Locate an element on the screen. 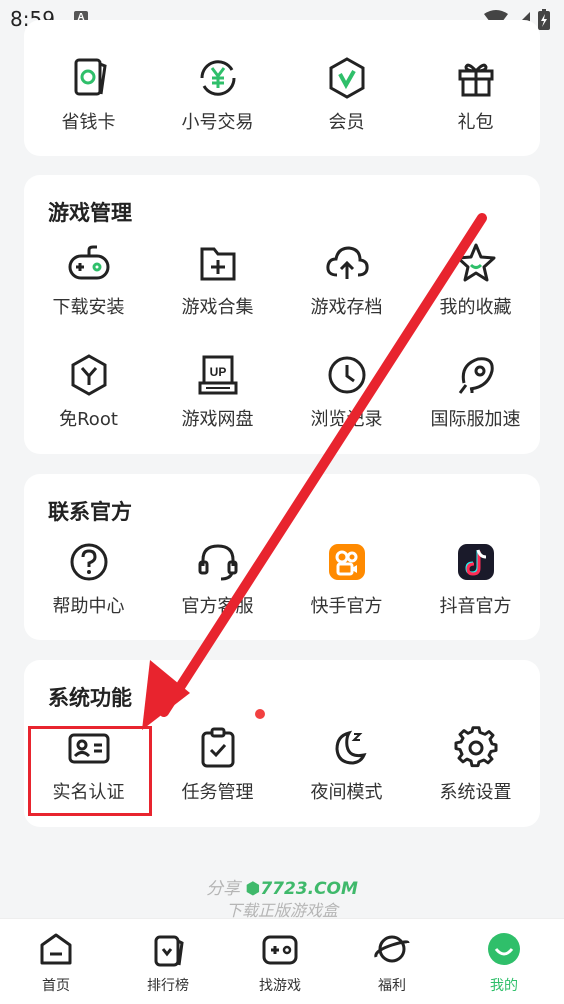 Image resolution: width=564 pixels, height=1004 pixels. contact-item-help: 帮助中心 is located at coordinates (88, 578).